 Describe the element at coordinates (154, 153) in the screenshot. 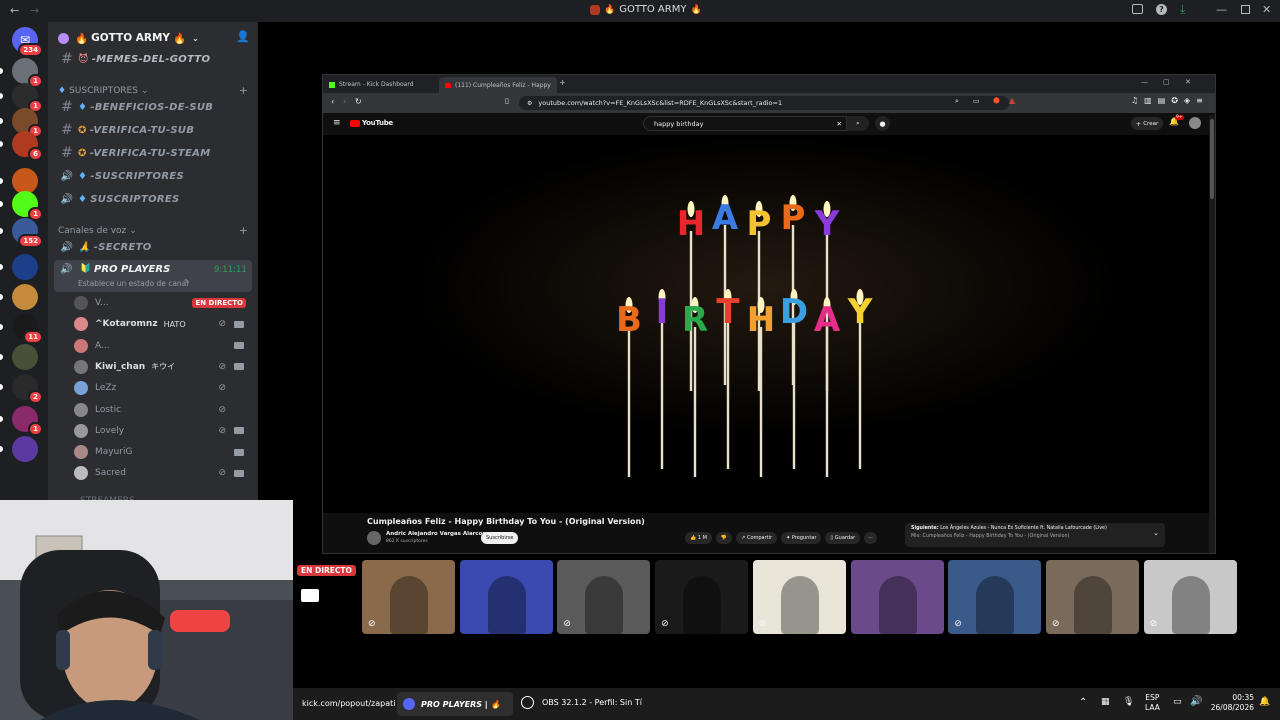

I see `text-channel-item: # ✪ -VERIFICA-TU-STEAM` at that location.